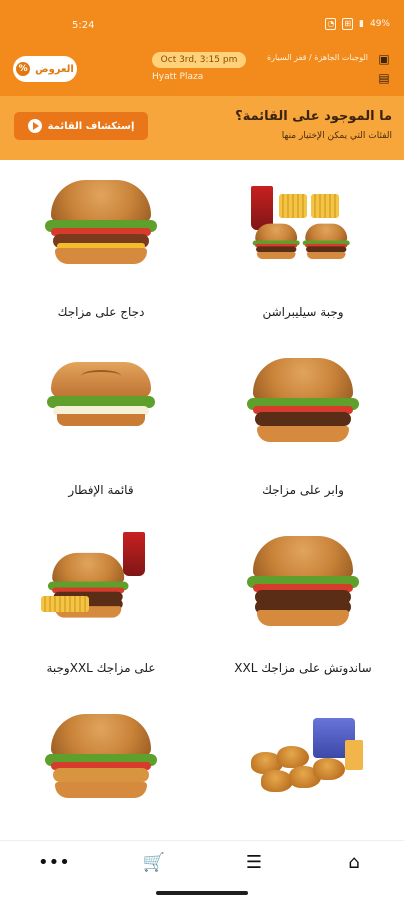  Describe the element at coordinates (202, 863) in the screenshot. I see `bottom-navigation: ⌂ ☰ 🛒 •••` at that location.